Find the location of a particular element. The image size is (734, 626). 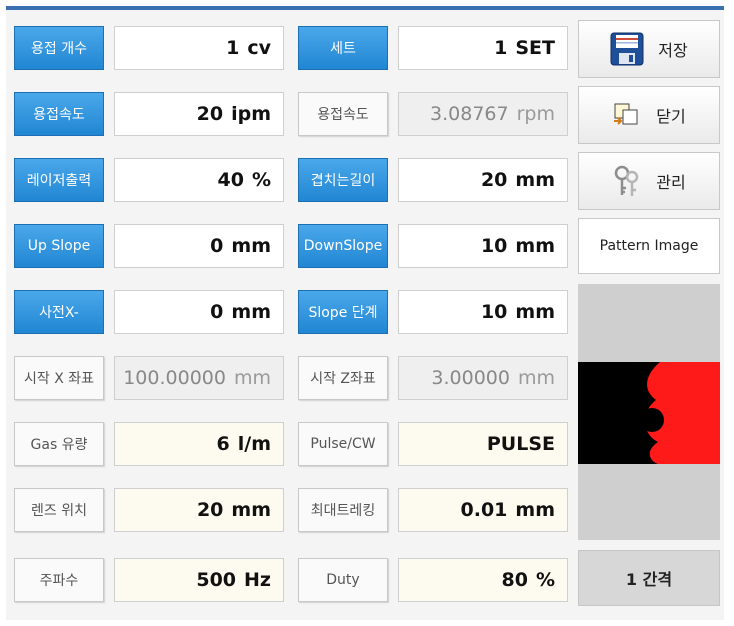

param-label-right-2: 겹치는길이 is located at coordinates (343, 180).